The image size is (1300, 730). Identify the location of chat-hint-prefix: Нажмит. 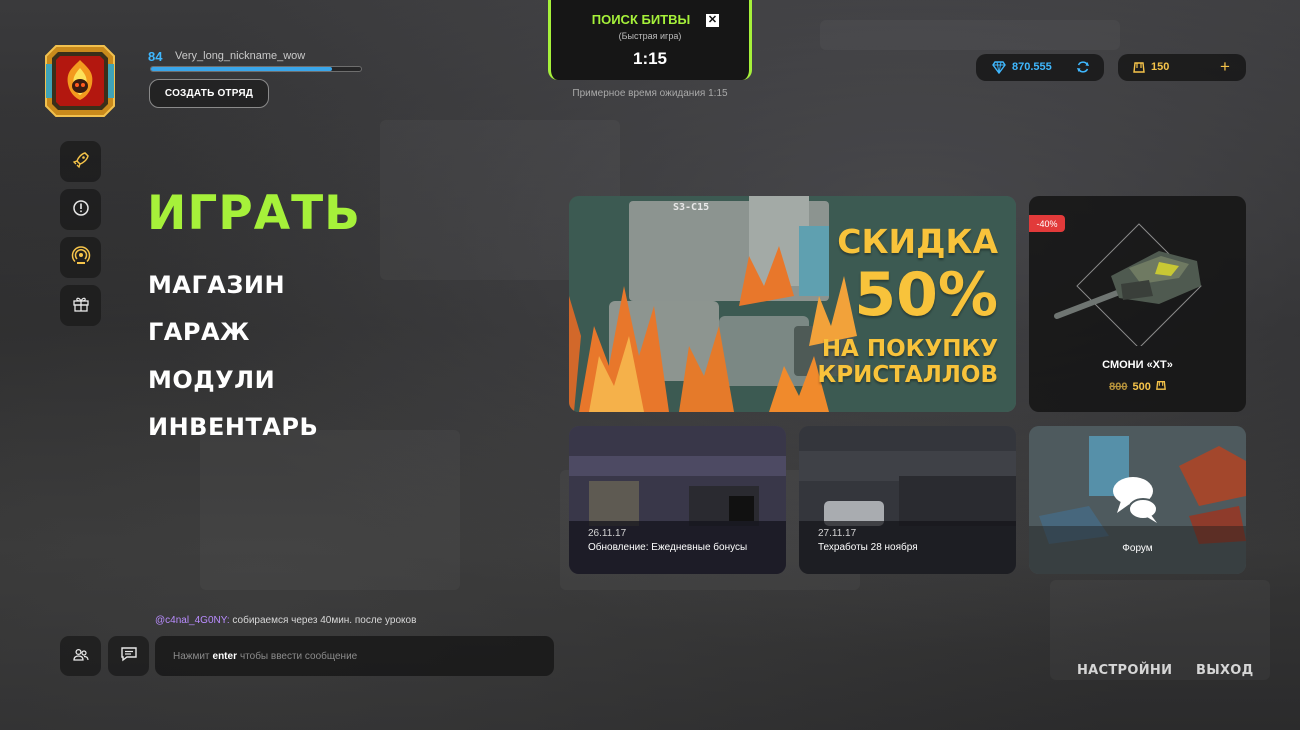
(191, 656).